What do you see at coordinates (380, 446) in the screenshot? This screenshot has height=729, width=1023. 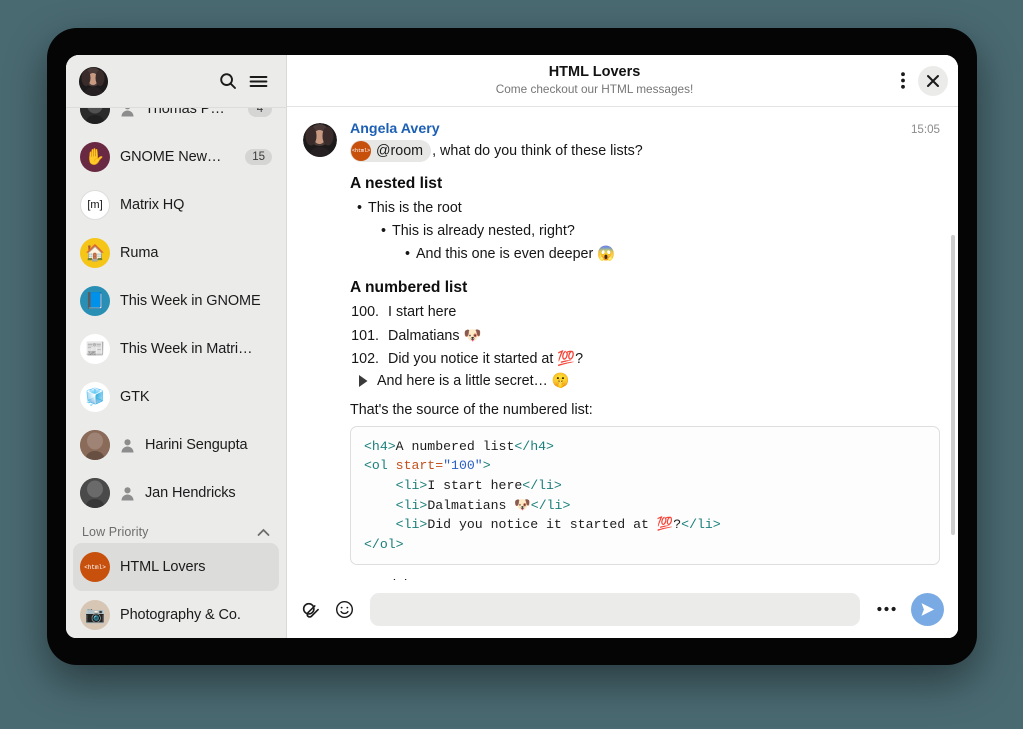 I see `code-token-tag: <h4>` at bounding box center [380, 446].